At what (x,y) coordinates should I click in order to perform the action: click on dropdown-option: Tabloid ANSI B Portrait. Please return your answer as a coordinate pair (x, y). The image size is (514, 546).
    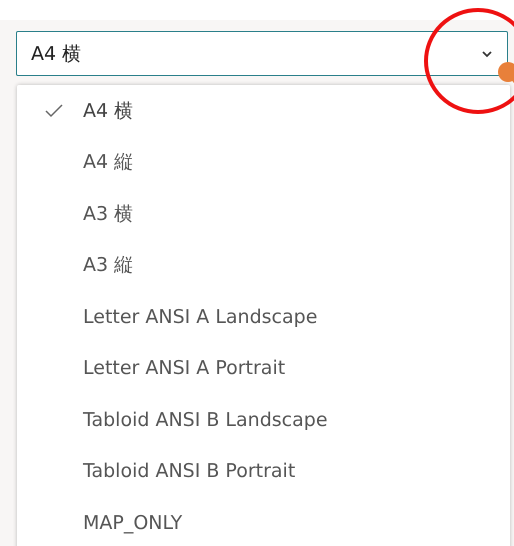
    Looking at the image, I should click on (263, 471).